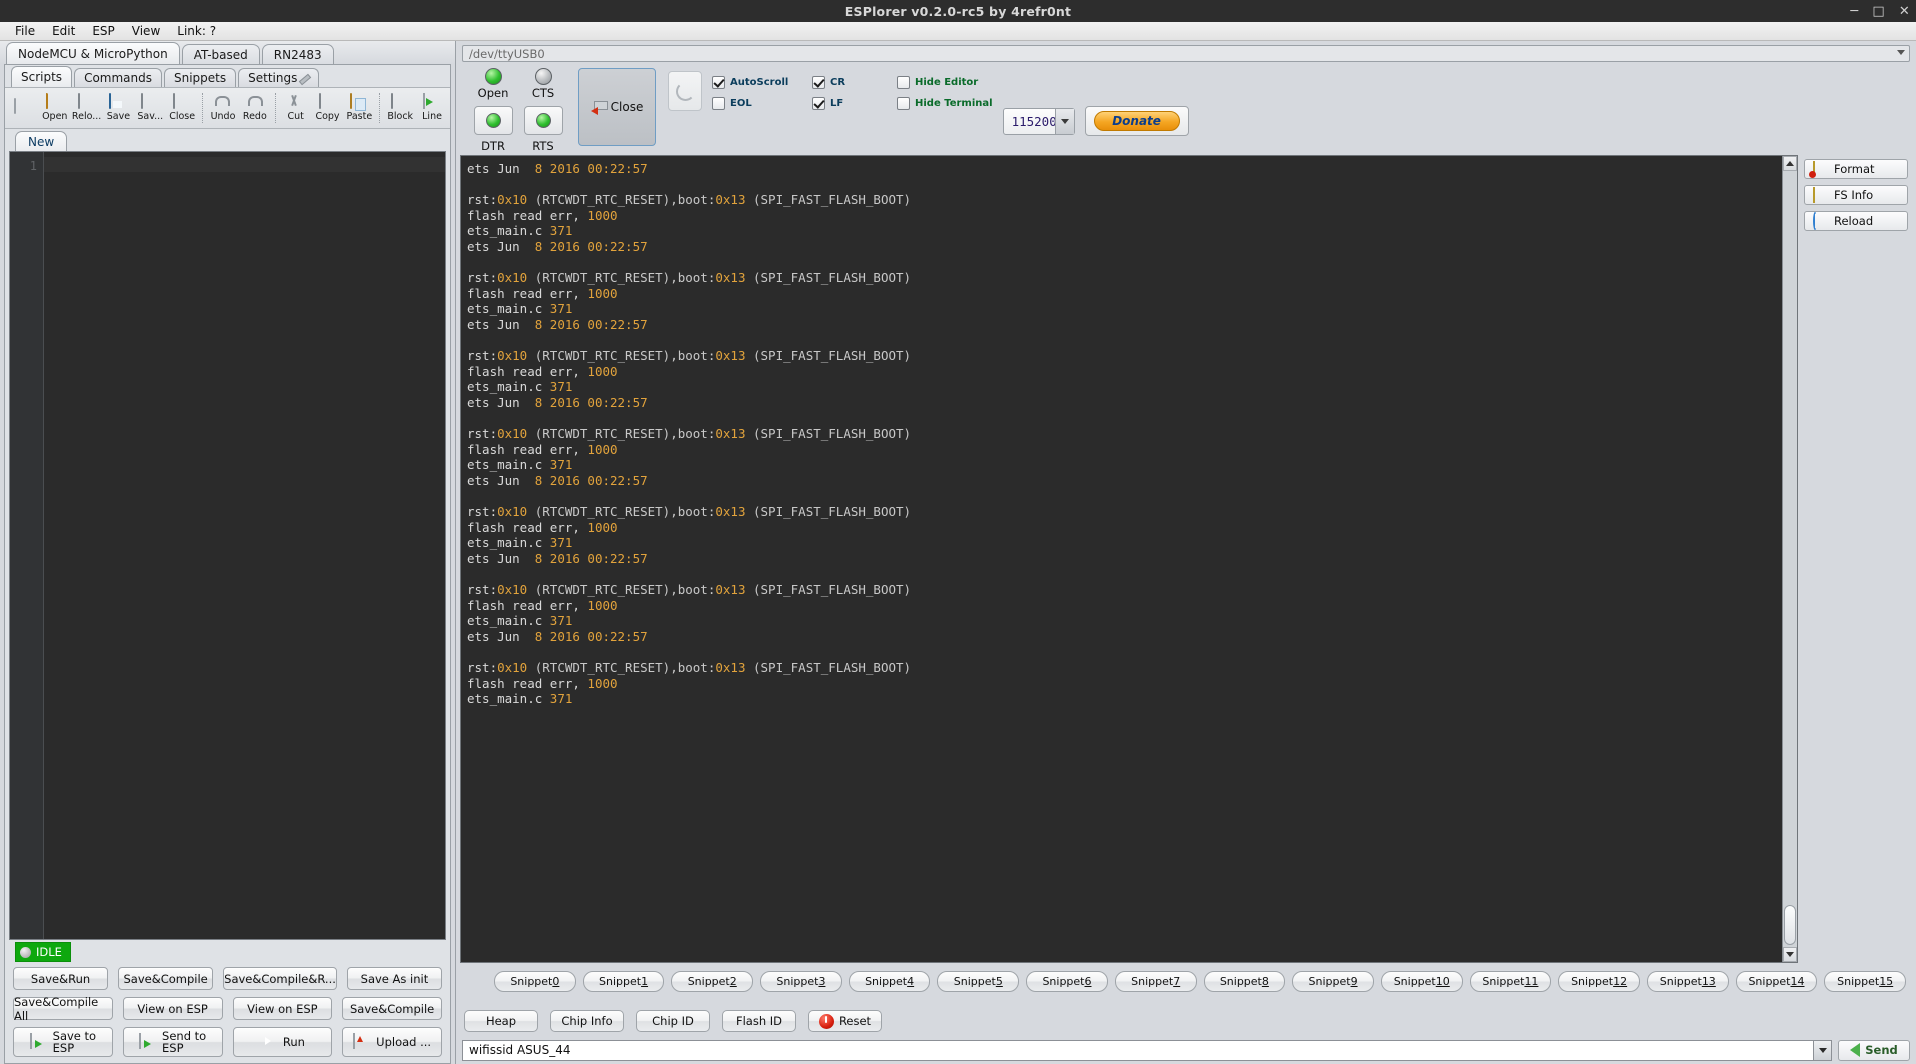 The height and width of the screenshot is (1064, 1916). I want to click on save-to-esp-button: Save to ESP, so click(63, 1042).